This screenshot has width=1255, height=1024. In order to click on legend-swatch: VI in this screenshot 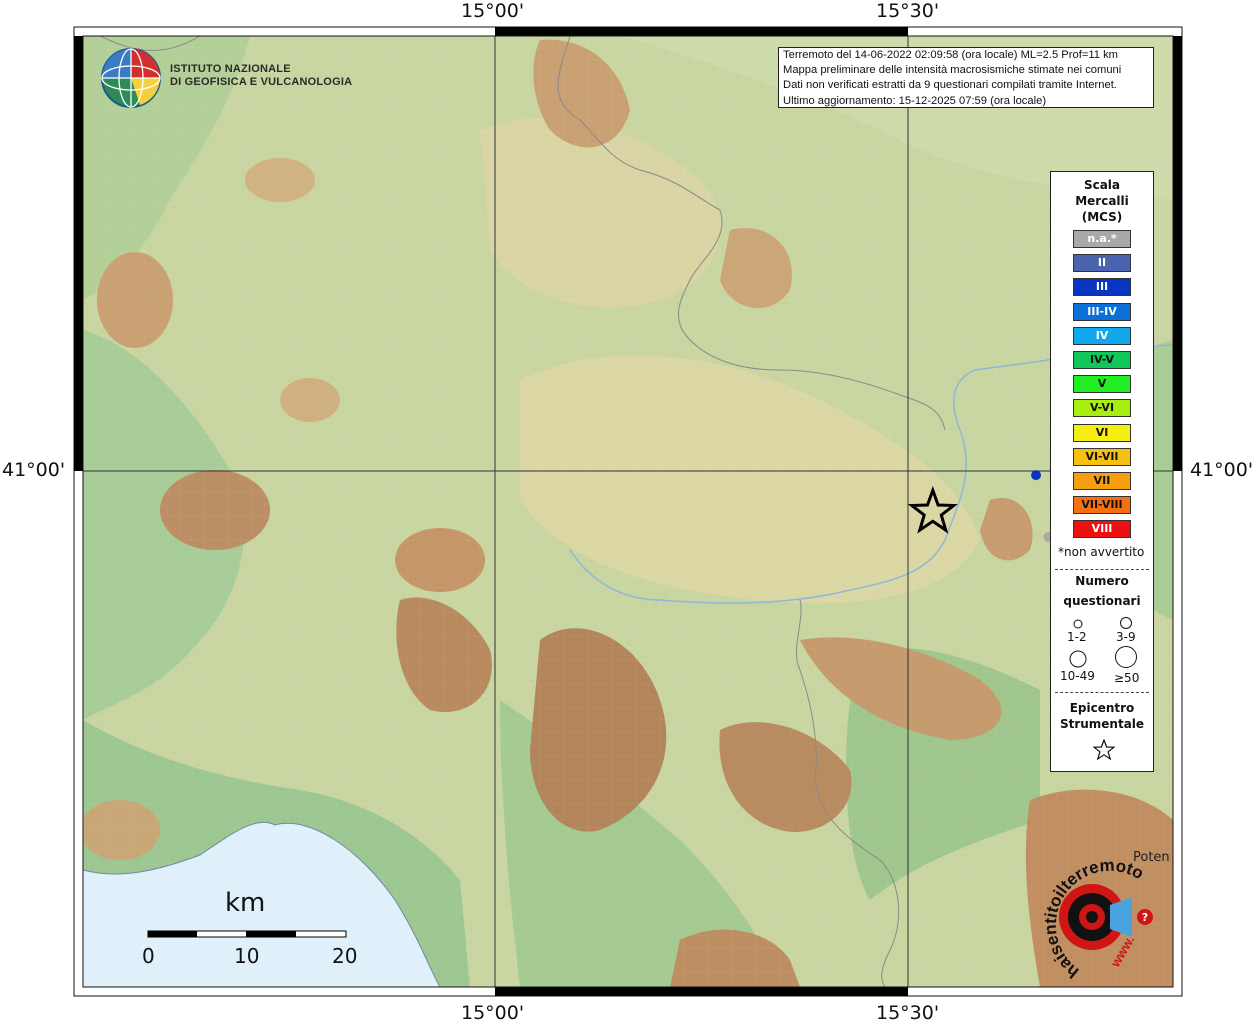, I will do `click(1102, 432)`.